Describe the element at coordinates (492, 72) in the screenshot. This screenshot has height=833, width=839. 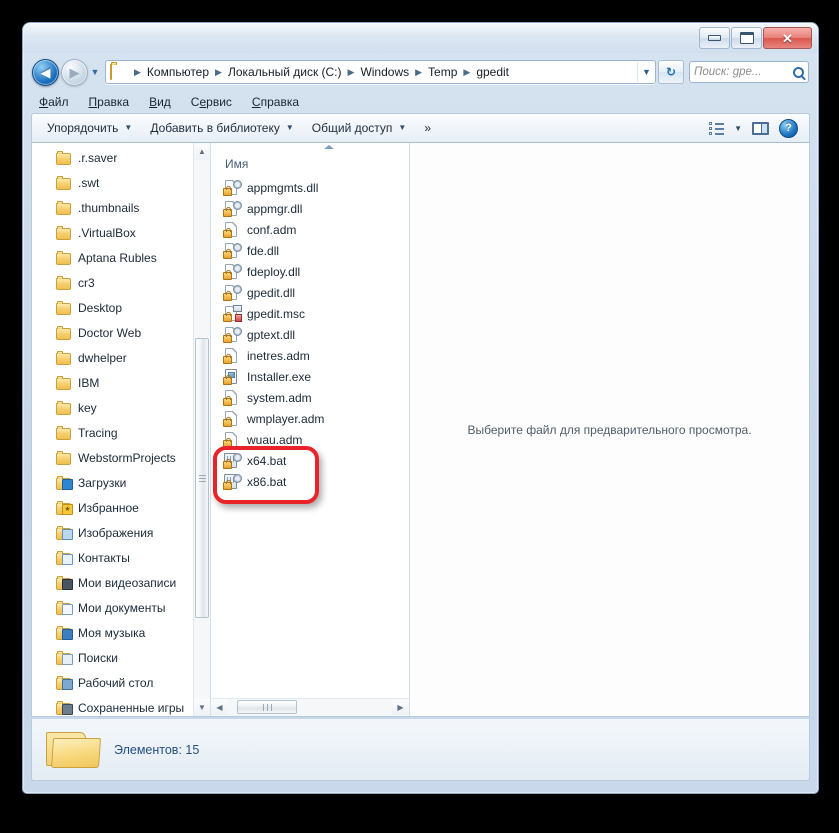
I see `breadcrumb-item-4: gpedit` at that location.